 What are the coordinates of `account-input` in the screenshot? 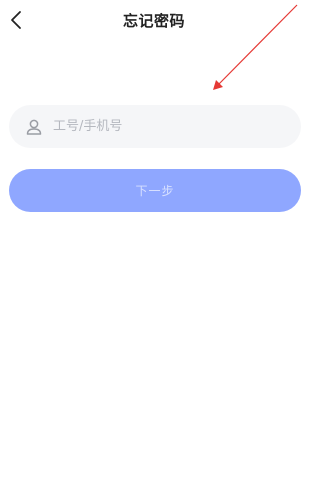 It's located at (163, 126).